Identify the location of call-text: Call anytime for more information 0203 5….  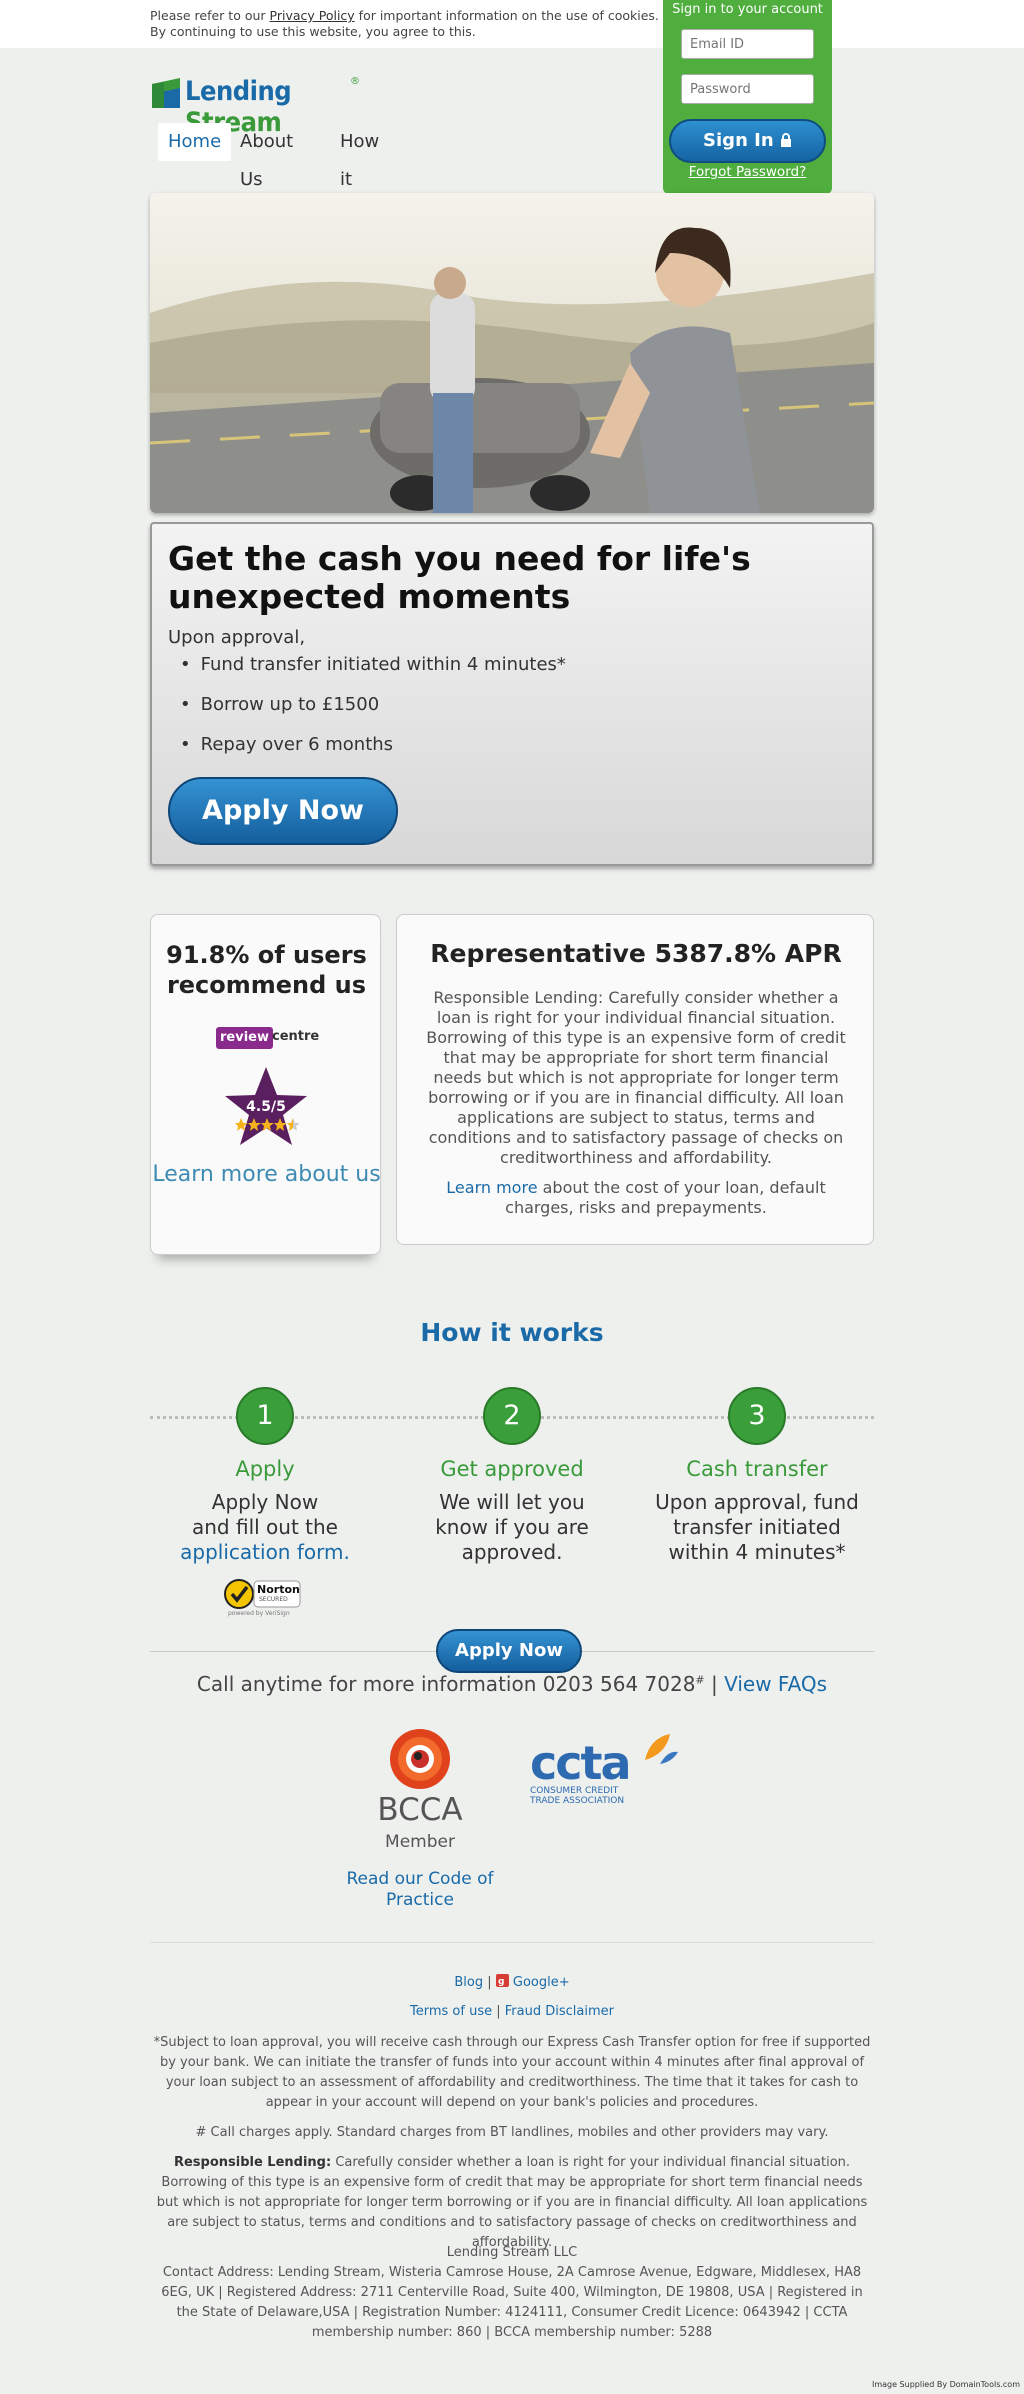
(446, 1684).